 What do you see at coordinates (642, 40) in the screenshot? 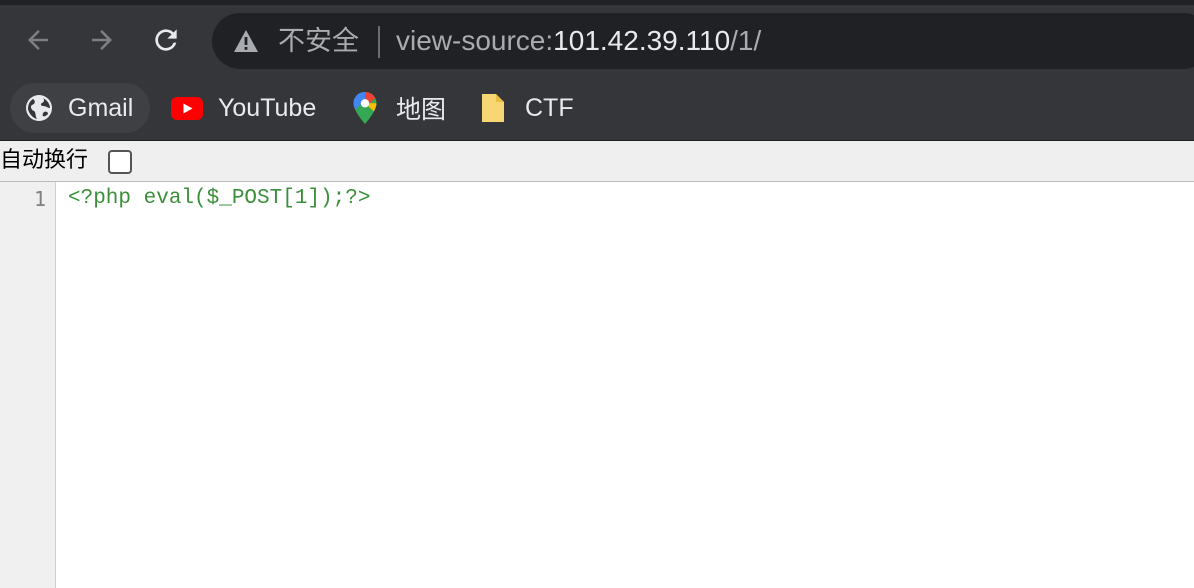
I see `url-host: 101.42.39.110` at bounding box center [642, 40].